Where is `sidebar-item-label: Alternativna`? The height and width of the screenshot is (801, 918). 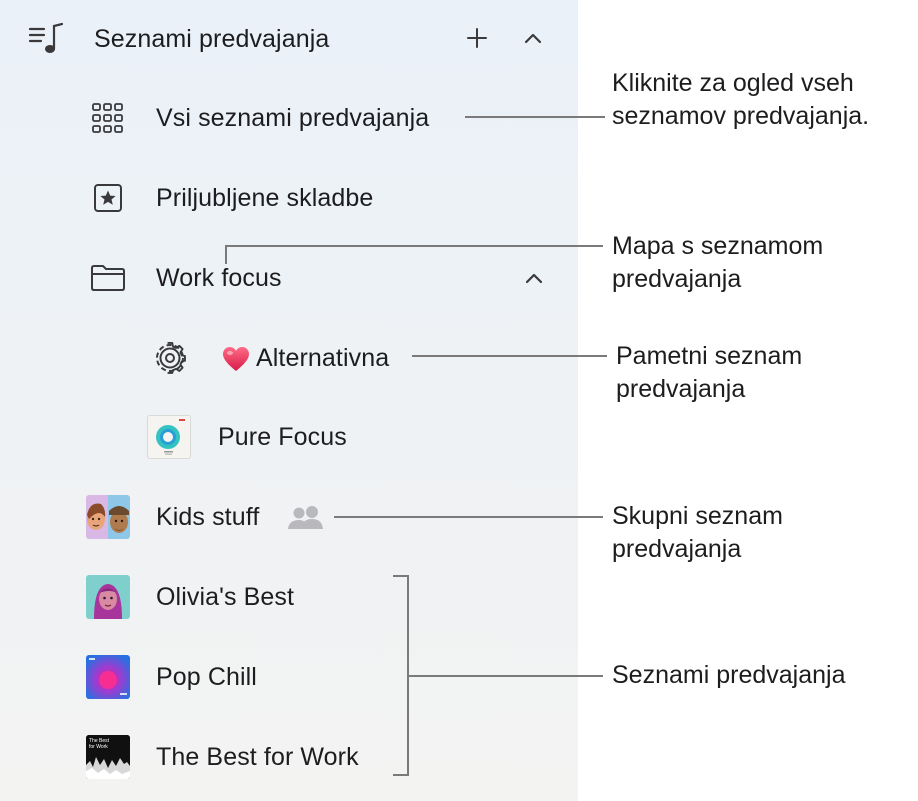
sidebar-item-label: Alternativna is located at coordinates (323, 357).